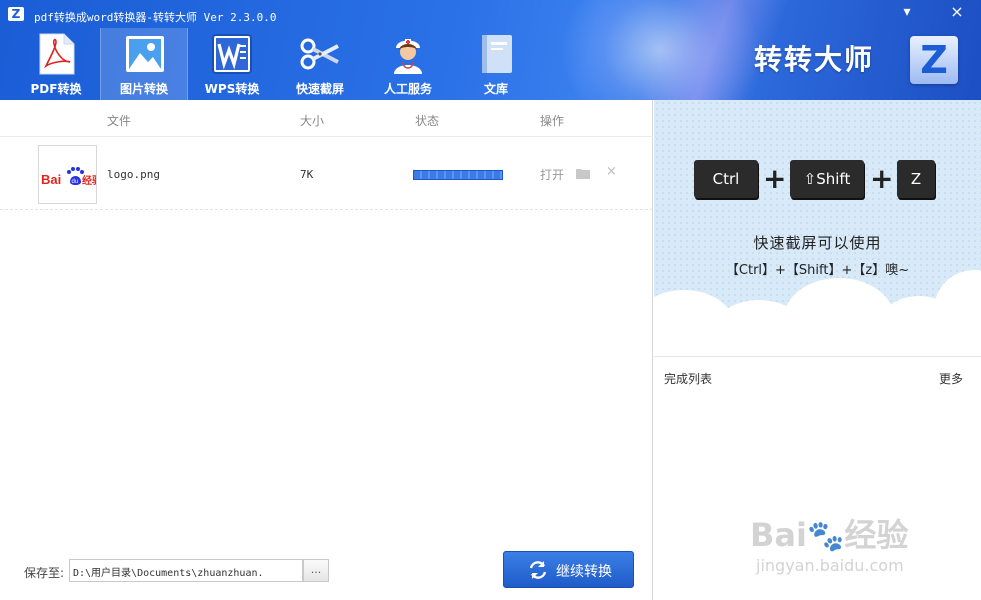 This screenshot has width=981, height=600. I want to click on svg-text: 经验, so click(89, 180).